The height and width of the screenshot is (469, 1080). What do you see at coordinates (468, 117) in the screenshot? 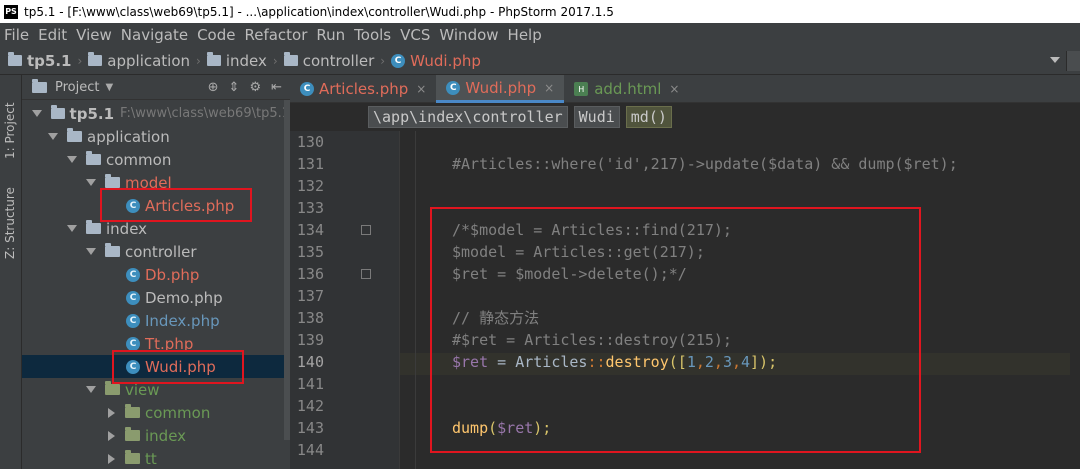
I see `breadcrumb-namespace: \app\index\controller` at bounding box center [468, 117].